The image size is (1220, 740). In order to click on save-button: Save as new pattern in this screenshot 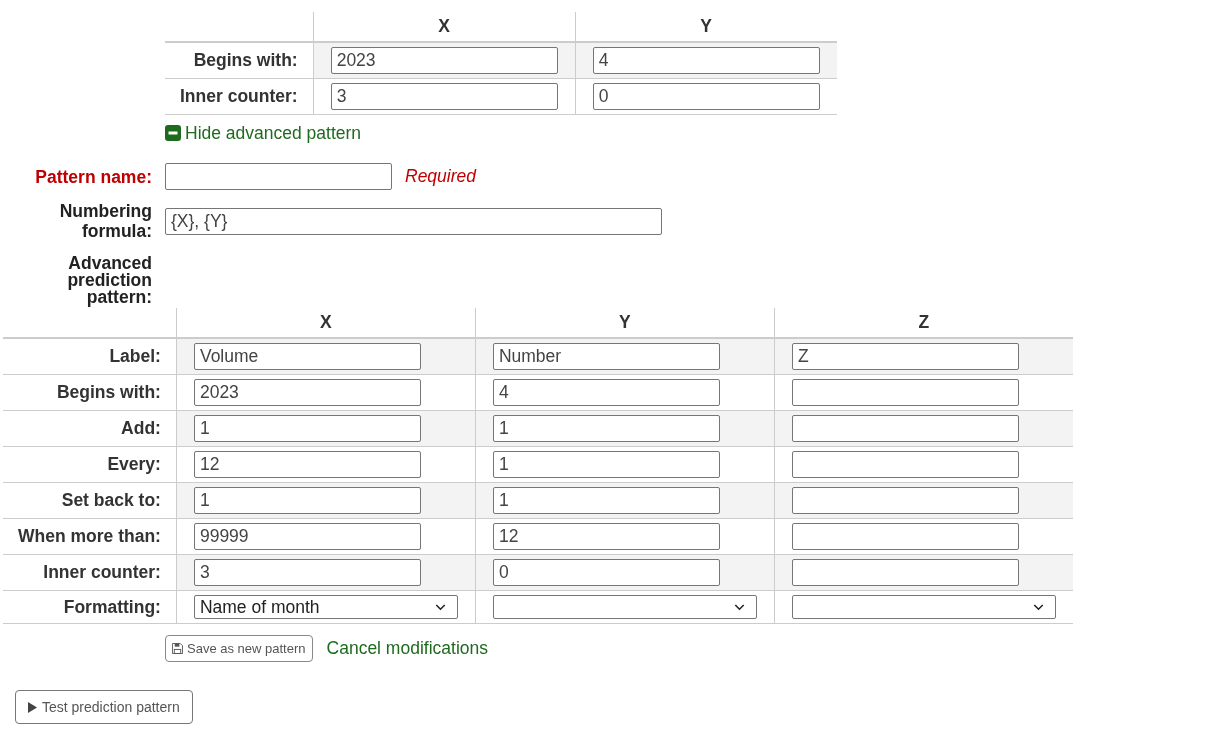, I will do `click(239, 648)`.